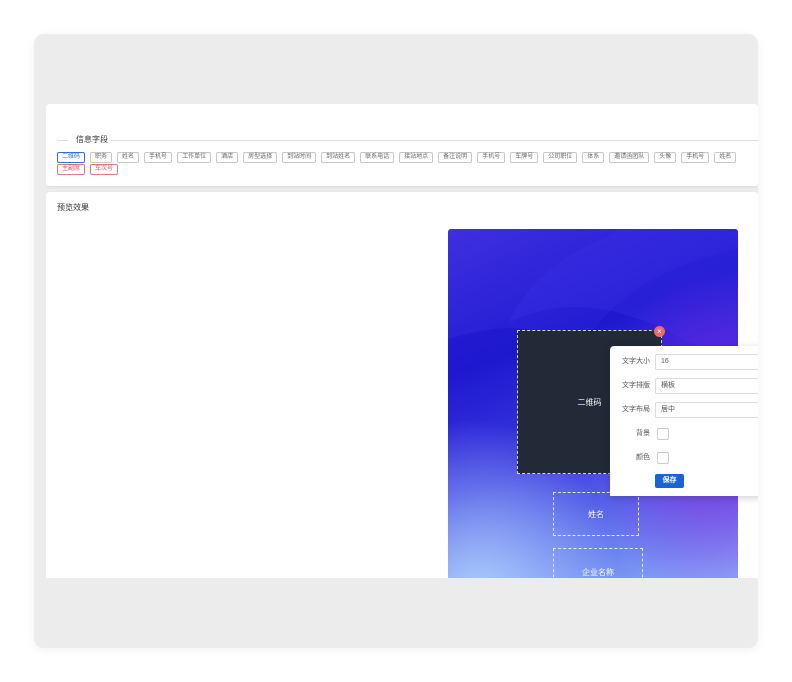 Image resolution: width=792 pixels, height=682 pixels. What do you see at coordinates (706, 410) in the screenshot?
I see `text-align-select: 居中` at bounding box center [706, 410].